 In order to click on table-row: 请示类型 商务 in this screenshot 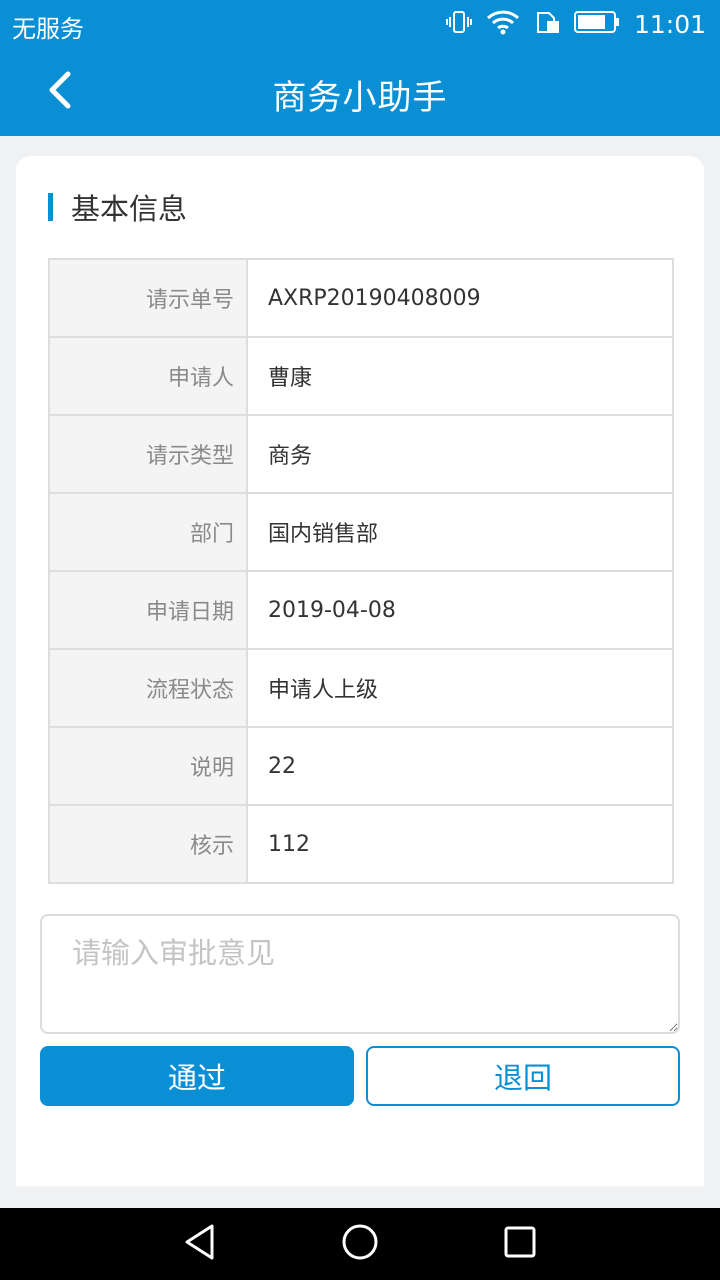, I will do `click(361, 454)`.